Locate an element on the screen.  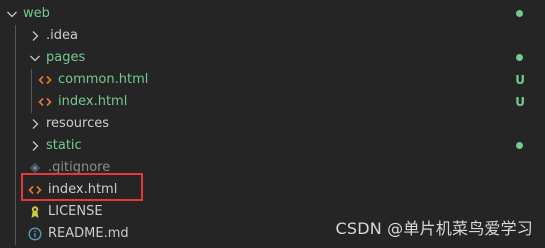
tree-item-label: .idea is located at coordinates (62, 35).